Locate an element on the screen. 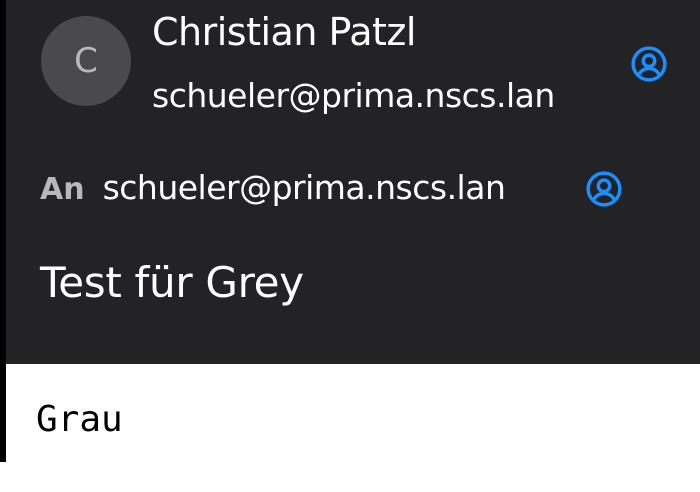  recipients-row: An schueler@prima.nscs.lan is located at coordinates (273, 187).